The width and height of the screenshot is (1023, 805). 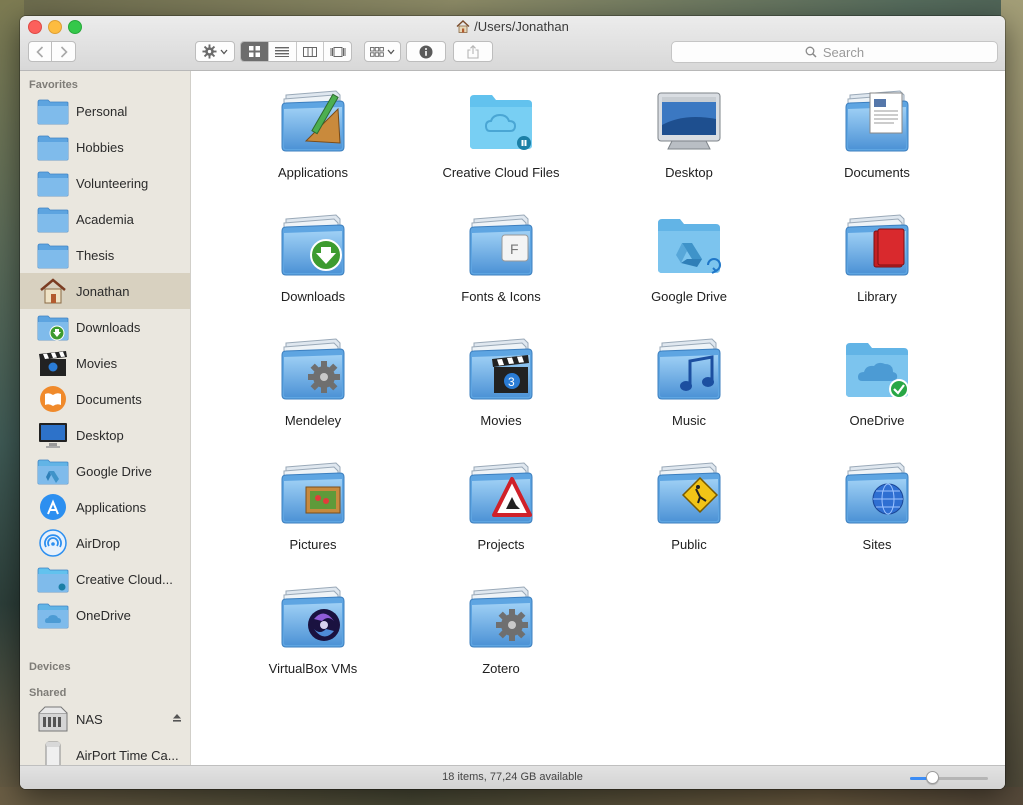 I want to click on sidebar-item-downloads: Downloads, so click(x=105, y=327).